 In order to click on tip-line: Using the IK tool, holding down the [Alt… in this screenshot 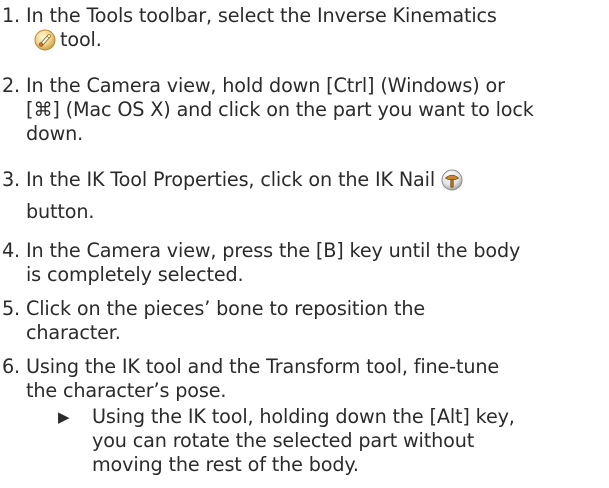, I will do `click(303, 416)`.